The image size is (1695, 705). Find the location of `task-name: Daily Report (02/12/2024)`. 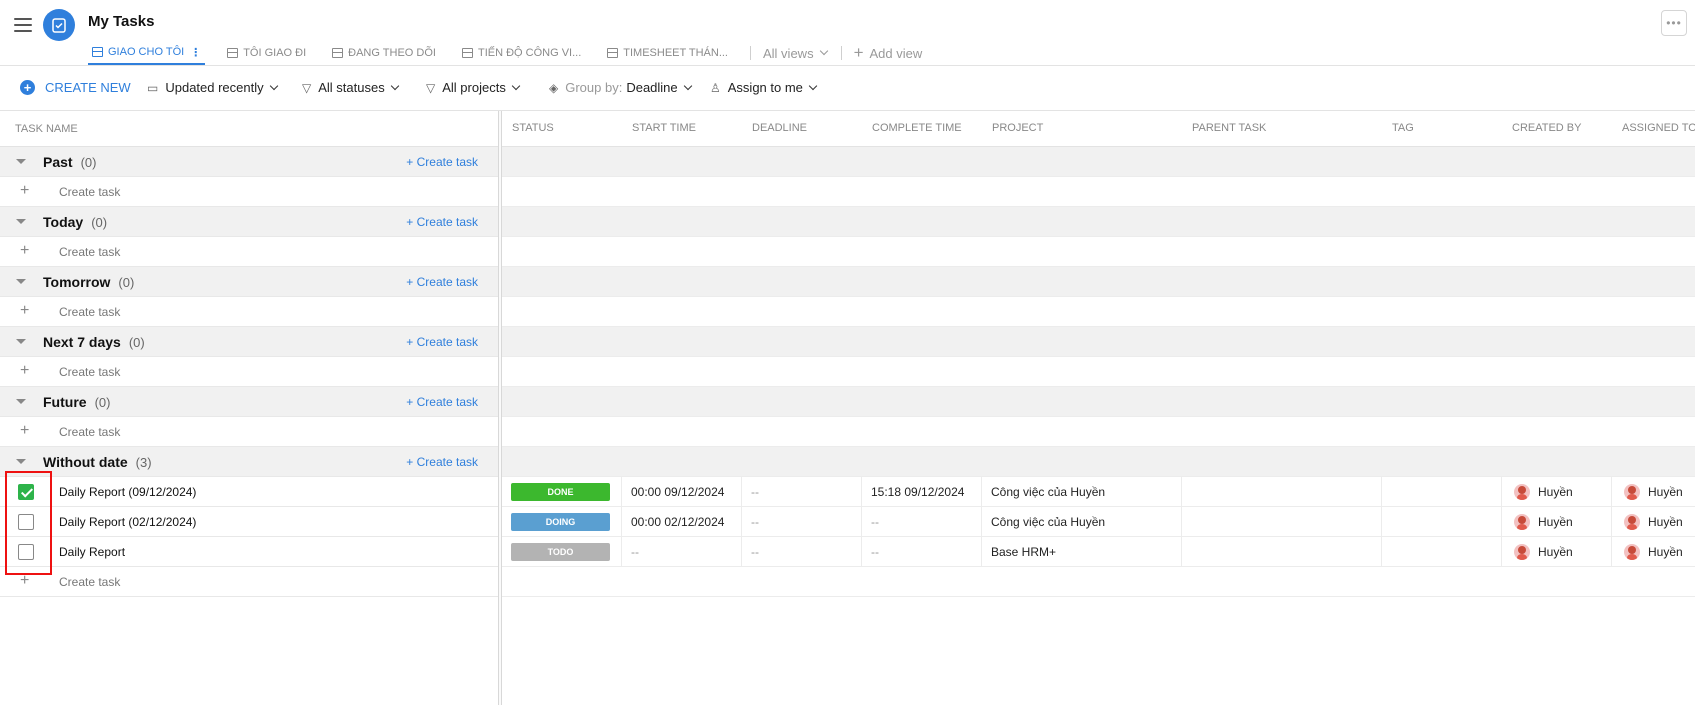

task-name: Daily Report (02/12/2024) is located at coordinates (127, 522).